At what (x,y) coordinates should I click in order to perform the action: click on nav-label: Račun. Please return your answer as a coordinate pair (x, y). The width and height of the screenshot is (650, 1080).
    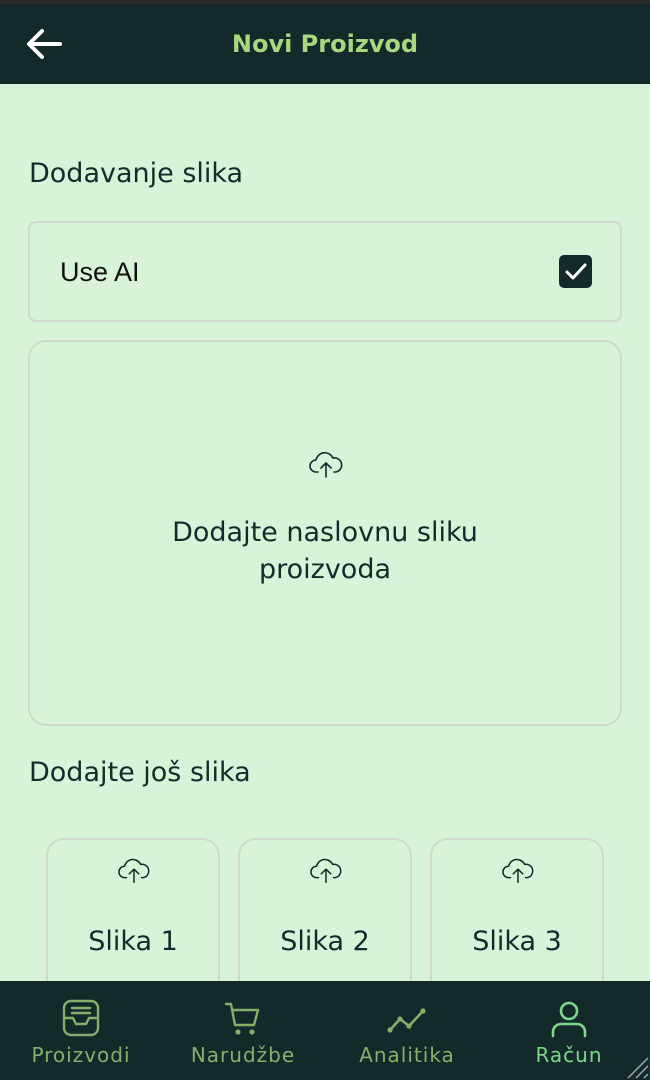
    Looking at the image, I should click on (569, 1055).